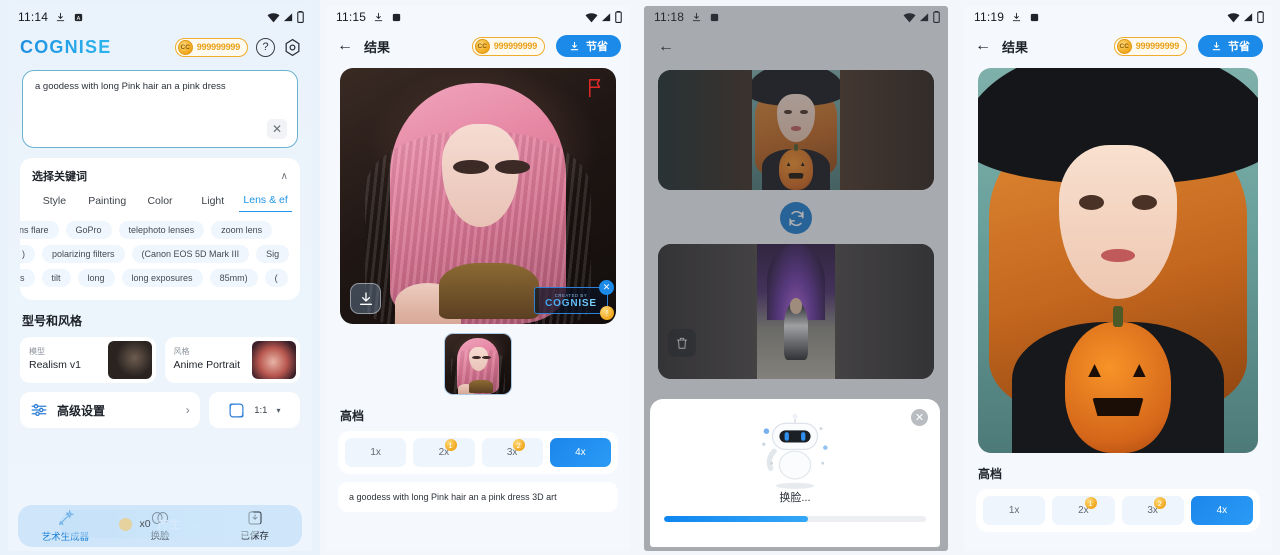 The image size is (1280, 555). I want to click on keyword-chip: (Canon EOS 5D Mark III, so click(190, 254).